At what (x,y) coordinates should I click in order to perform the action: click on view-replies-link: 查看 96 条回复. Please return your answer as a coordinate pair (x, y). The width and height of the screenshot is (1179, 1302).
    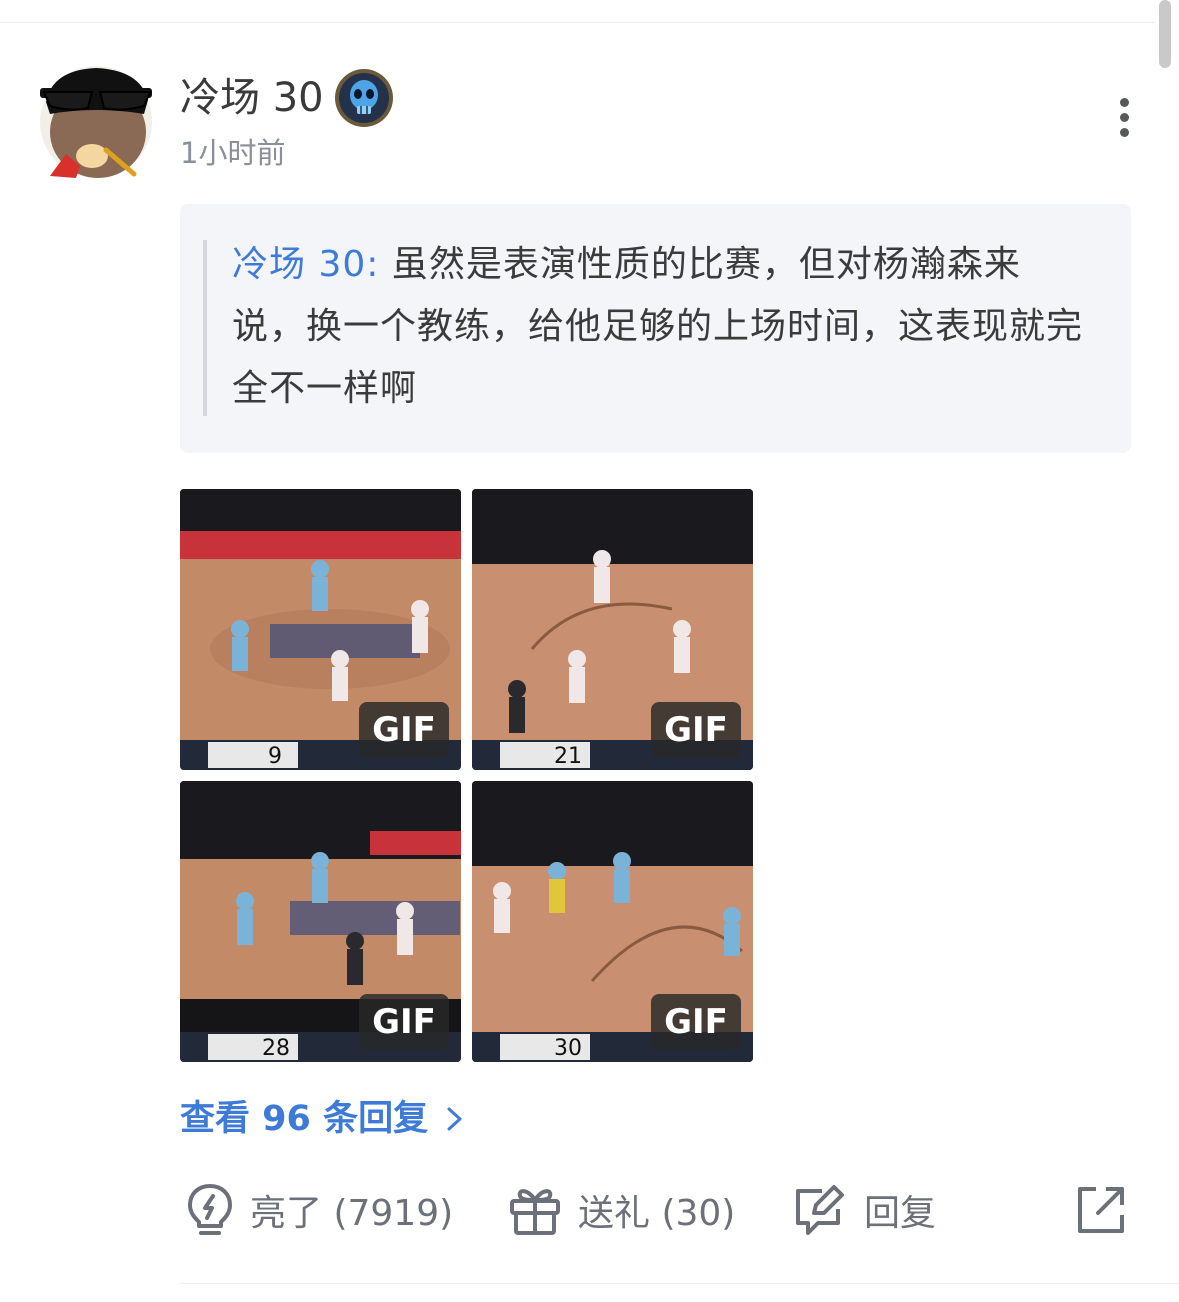
    Looking at the image, I should click on (324, 1119).